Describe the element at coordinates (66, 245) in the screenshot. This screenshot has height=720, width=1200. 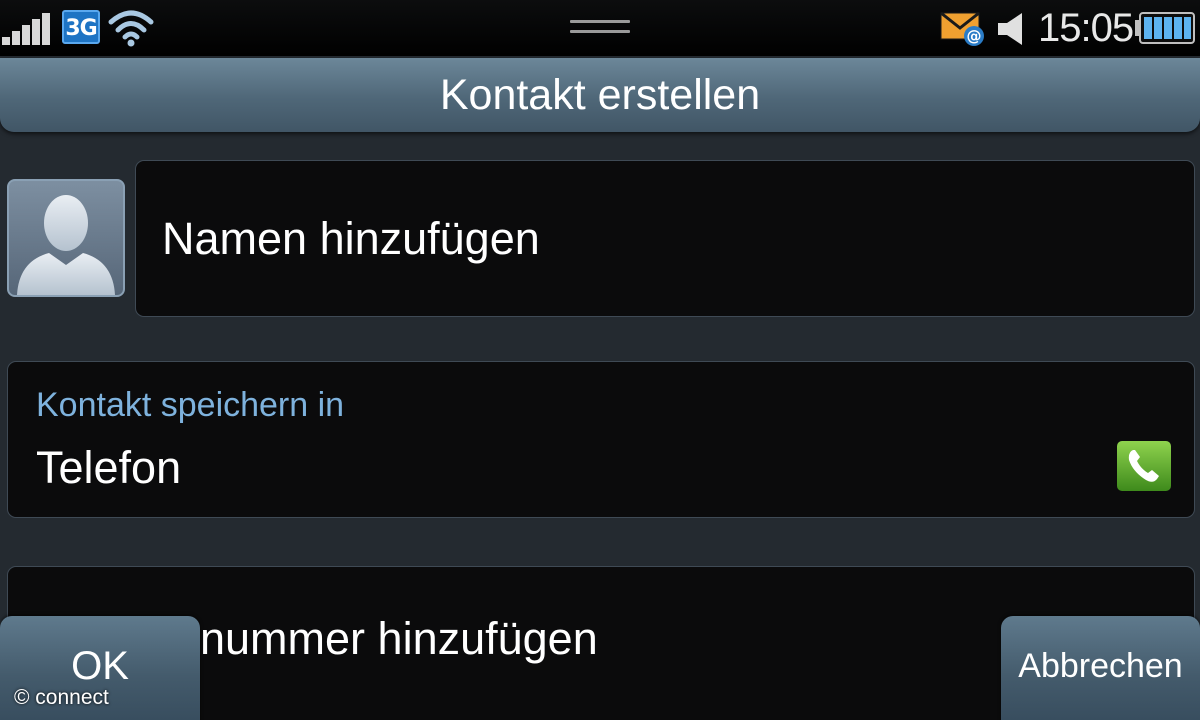
I see `person-silhouette-icon` at that location.